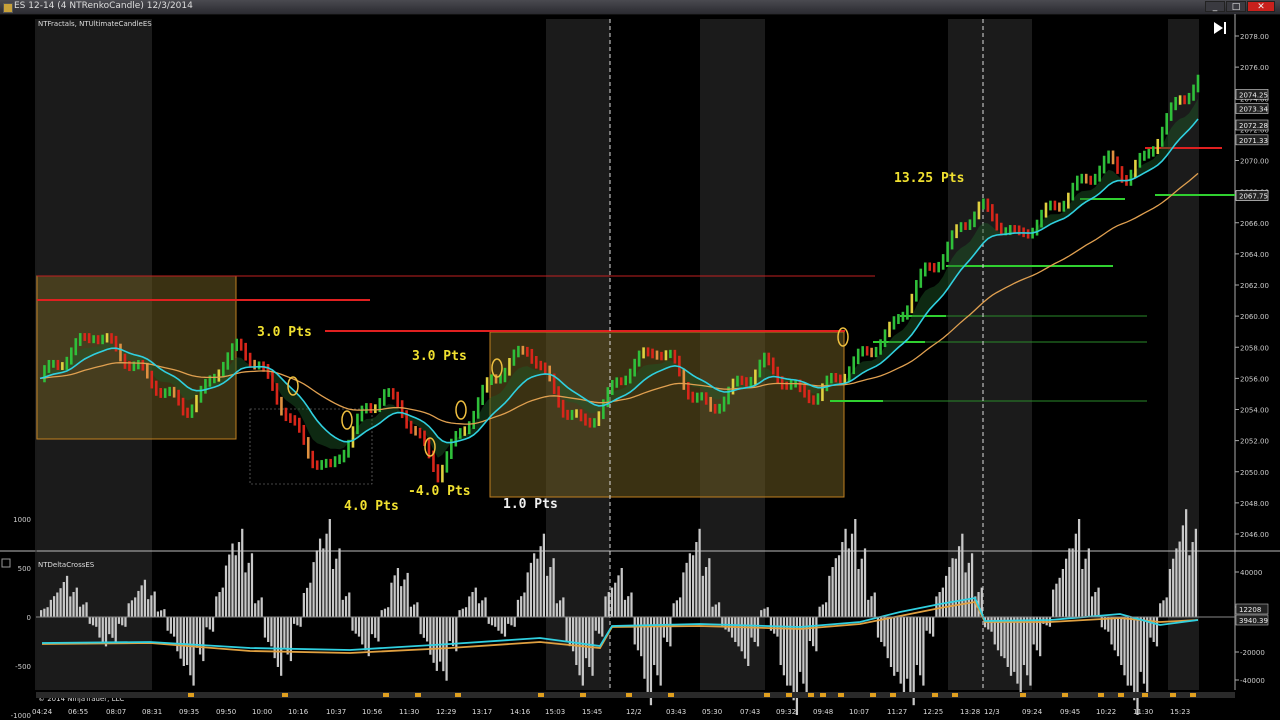 This screenshot has width=1280, height=720. I want to click on price-tick-label: 2048.00, so click(1254, 504).